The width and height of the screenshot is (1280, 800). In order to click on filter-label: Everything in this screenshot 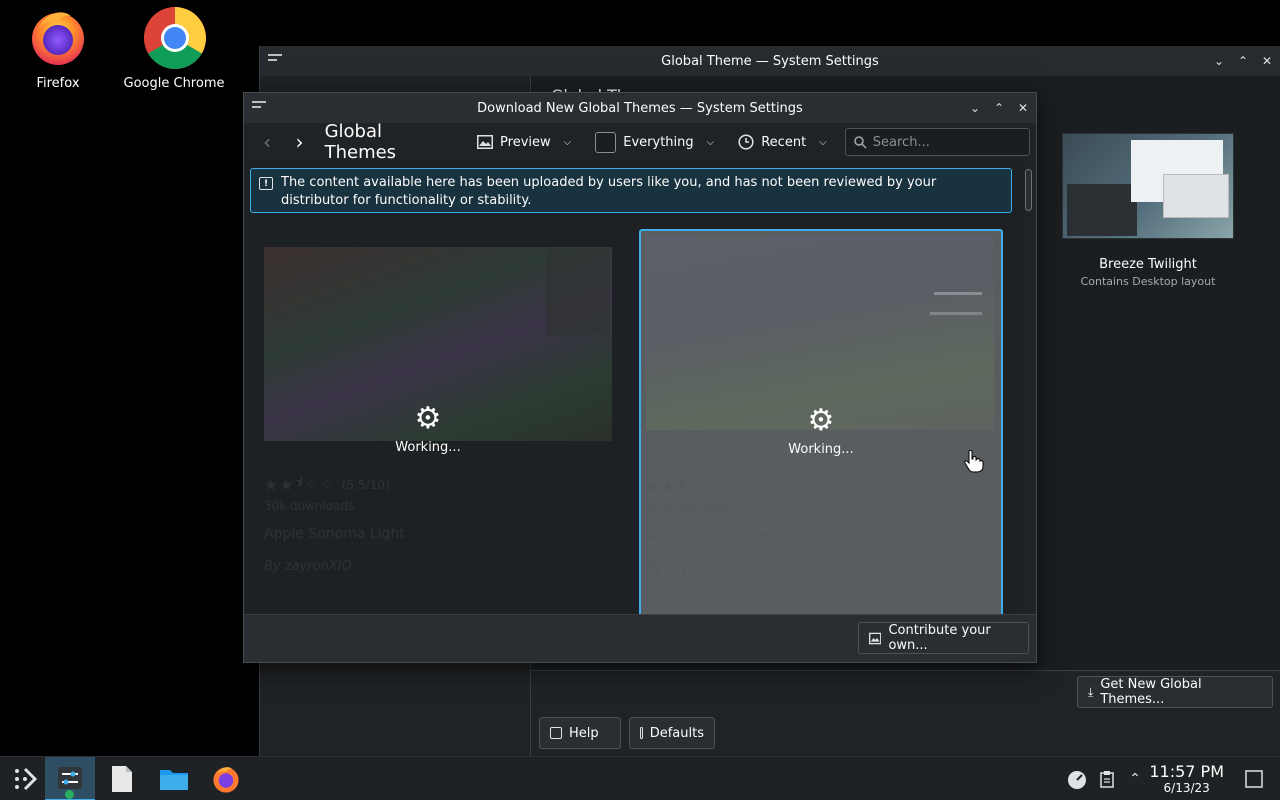, I will do `click(658, 142)`.